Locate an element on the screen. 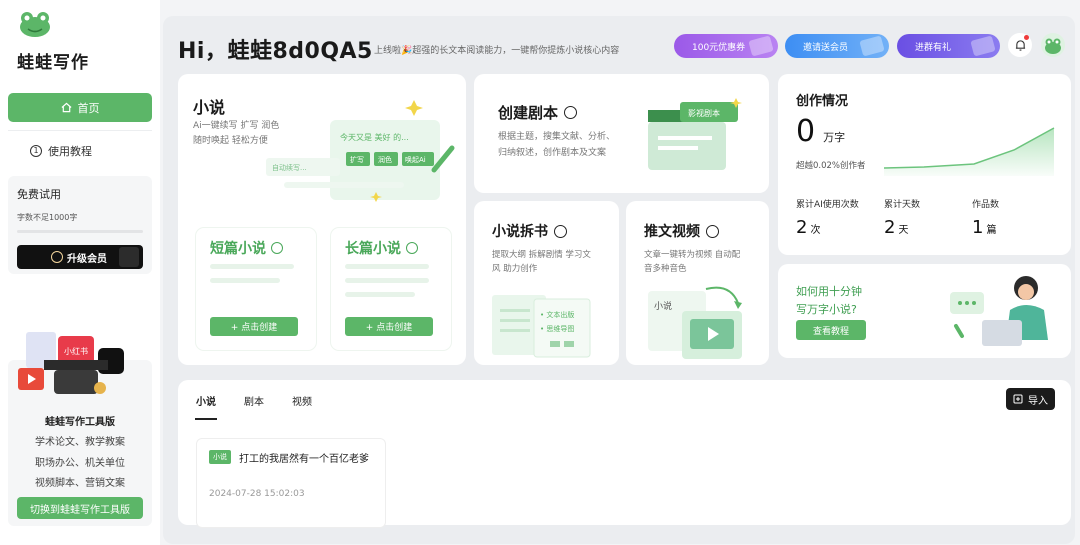 Image resolution: width=1080 pixels, height=545 pixels. promo-coupon-button: 100元优惠券 is located at coordinates (726, 46).